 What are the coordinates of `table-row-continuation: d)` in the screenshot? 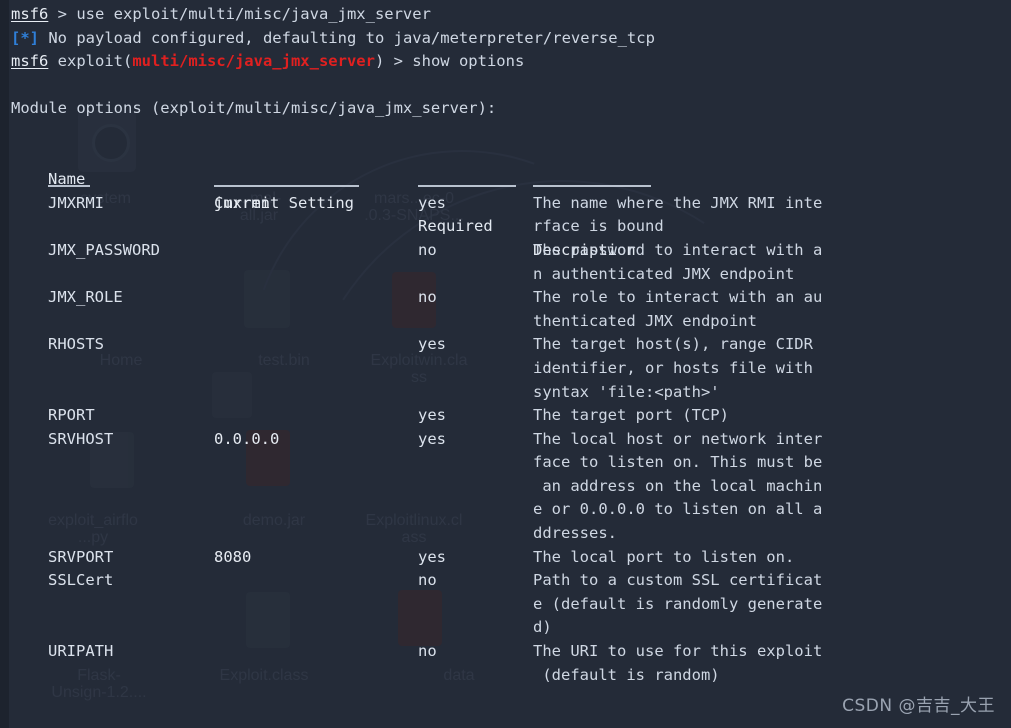 It's located at (511, 628).